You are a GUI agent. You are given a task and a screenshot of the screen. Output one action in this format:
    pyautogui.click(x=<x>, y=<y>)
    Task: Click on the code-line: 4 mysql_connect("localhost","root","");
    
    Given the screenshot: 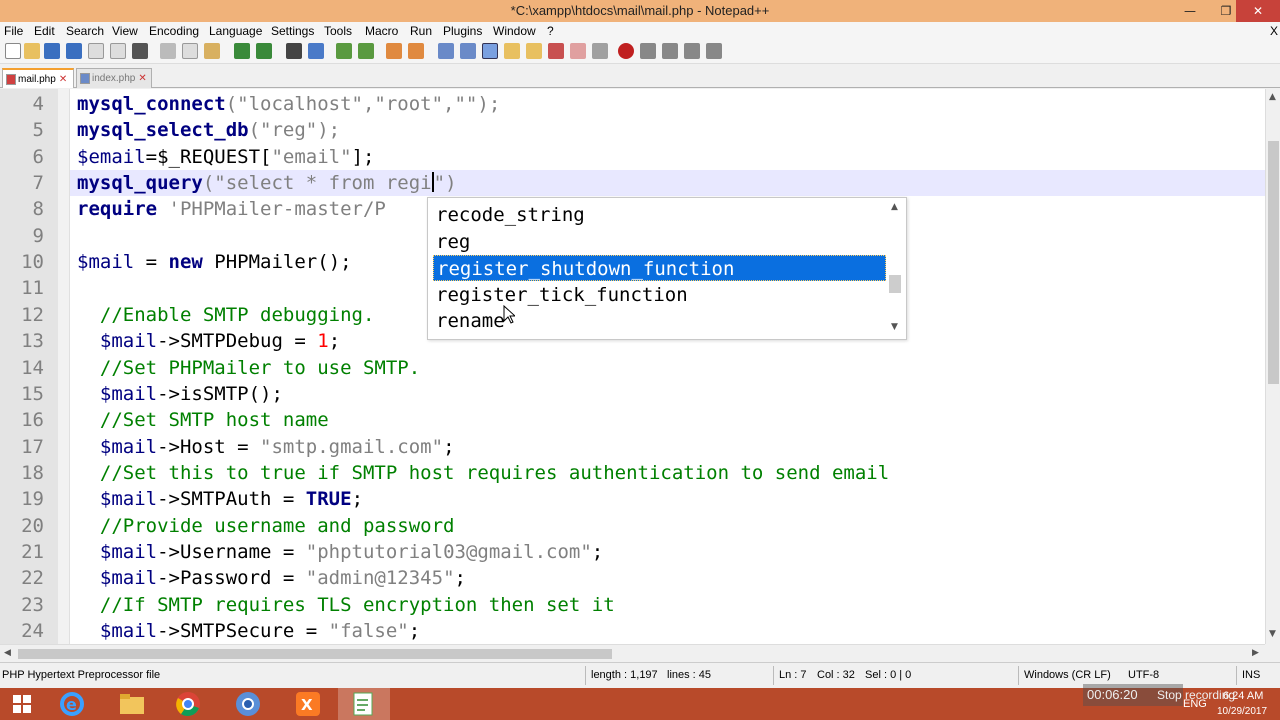 What is the action you would take?
    pyautogui.click(x=632, y=104)
    